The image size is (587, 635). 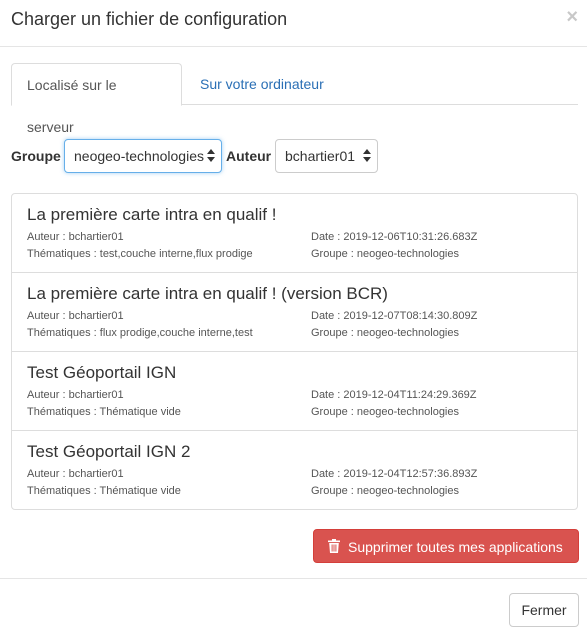 What do you see at coordinates (544, 610) in the screenshot?
I see `close-button: Fermer` at bounding box center [544, 610].